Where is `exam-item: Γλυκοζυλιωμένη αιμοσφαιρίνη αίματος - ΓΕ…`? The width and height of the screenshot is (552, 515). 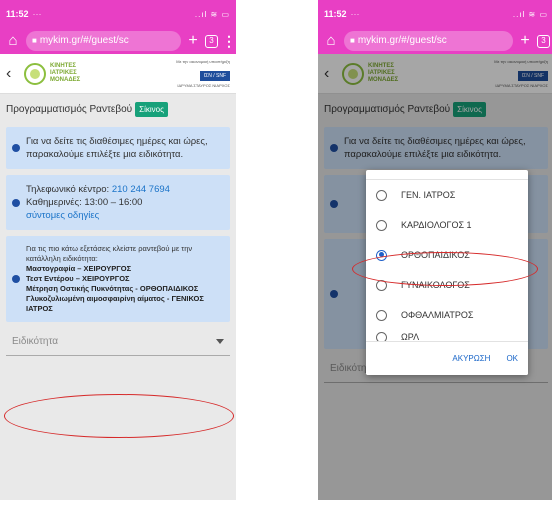
exam-item: Γλυκοζυλιωμένη αιμοσφαιρίνη αίματος - ΓΕ… is located at coordinates (115, 303).